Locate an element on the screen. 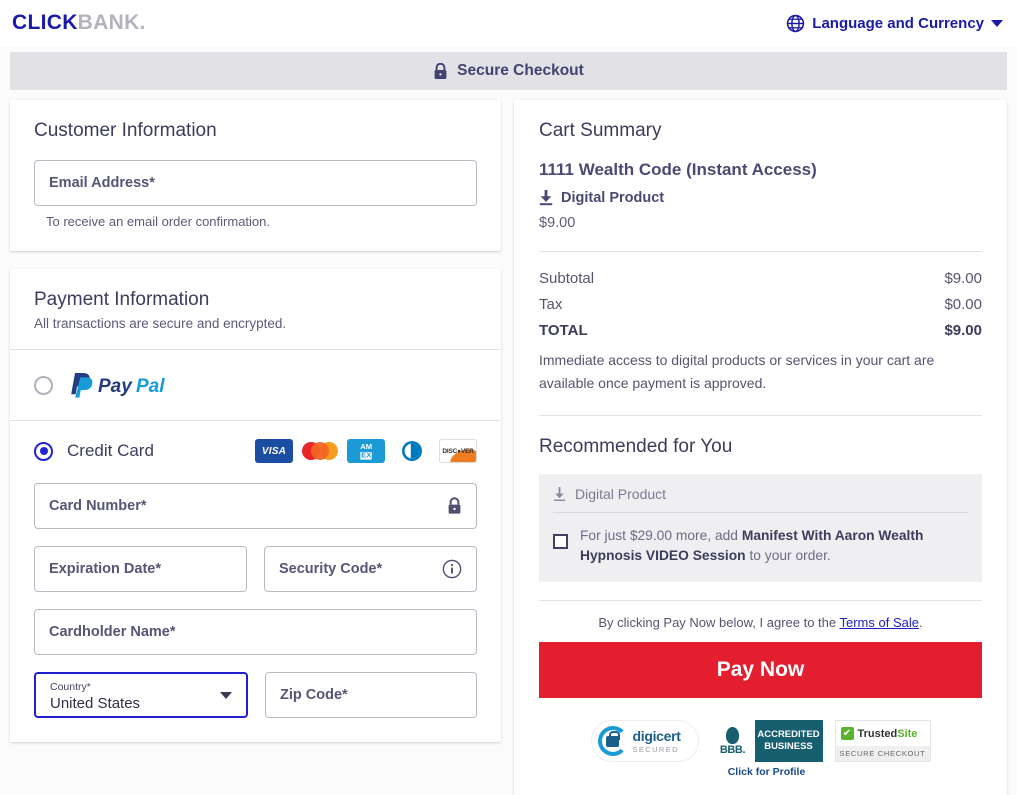  totals-list: Subtotal $9.00 Tax $0.00 TOTAL $9.00 is located at coordinates (760, 304).